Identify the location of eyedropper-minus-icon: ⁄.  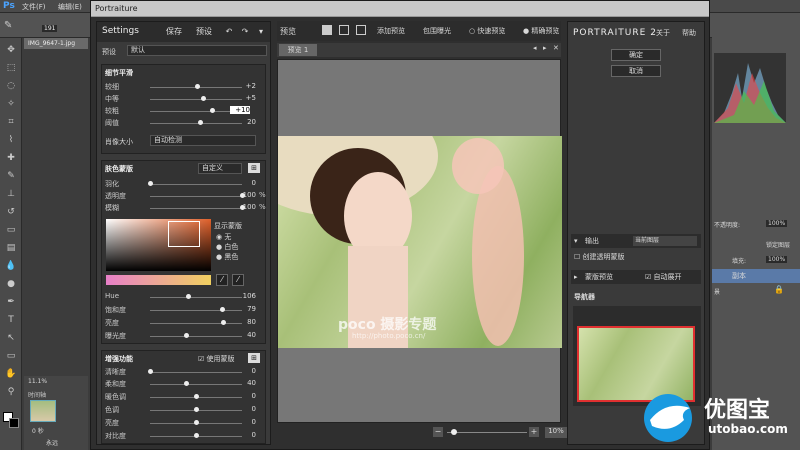
(238, 280).